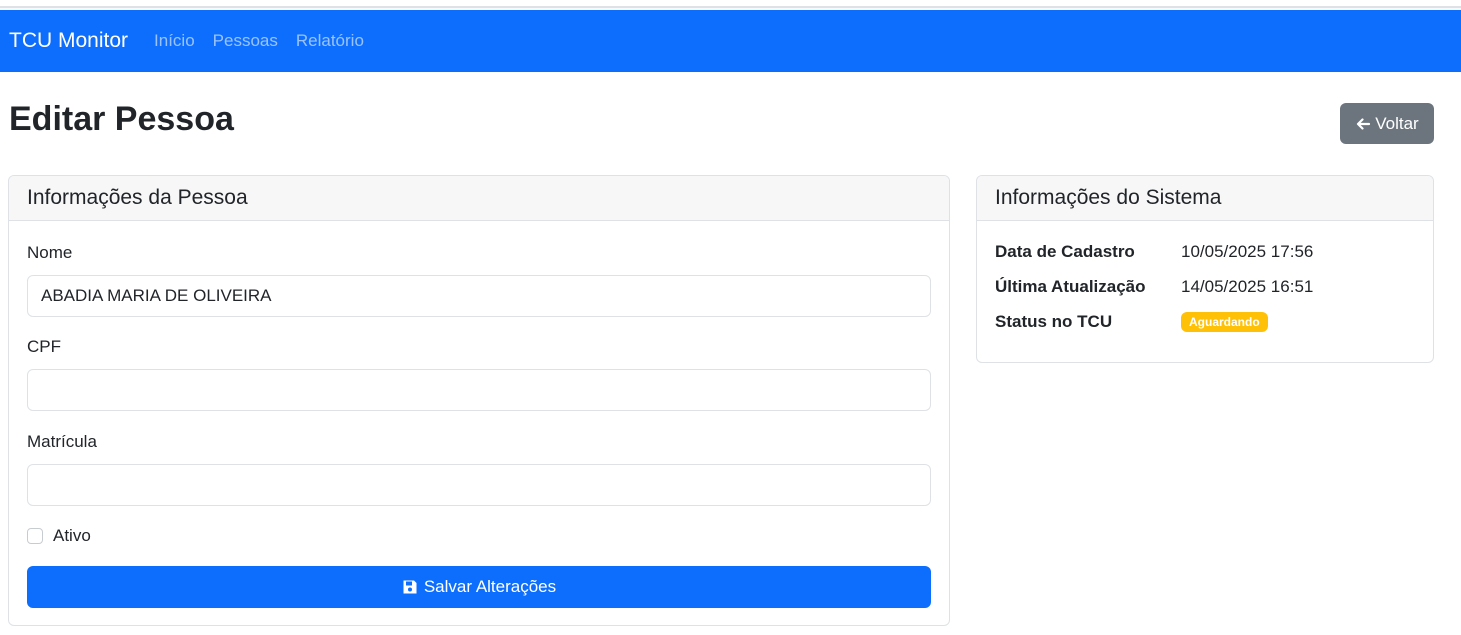  What do you see at coordinates (1397, 123) in the screenshot?
I see `back-button-label: Voltar` at bounding box center [1397, 123].